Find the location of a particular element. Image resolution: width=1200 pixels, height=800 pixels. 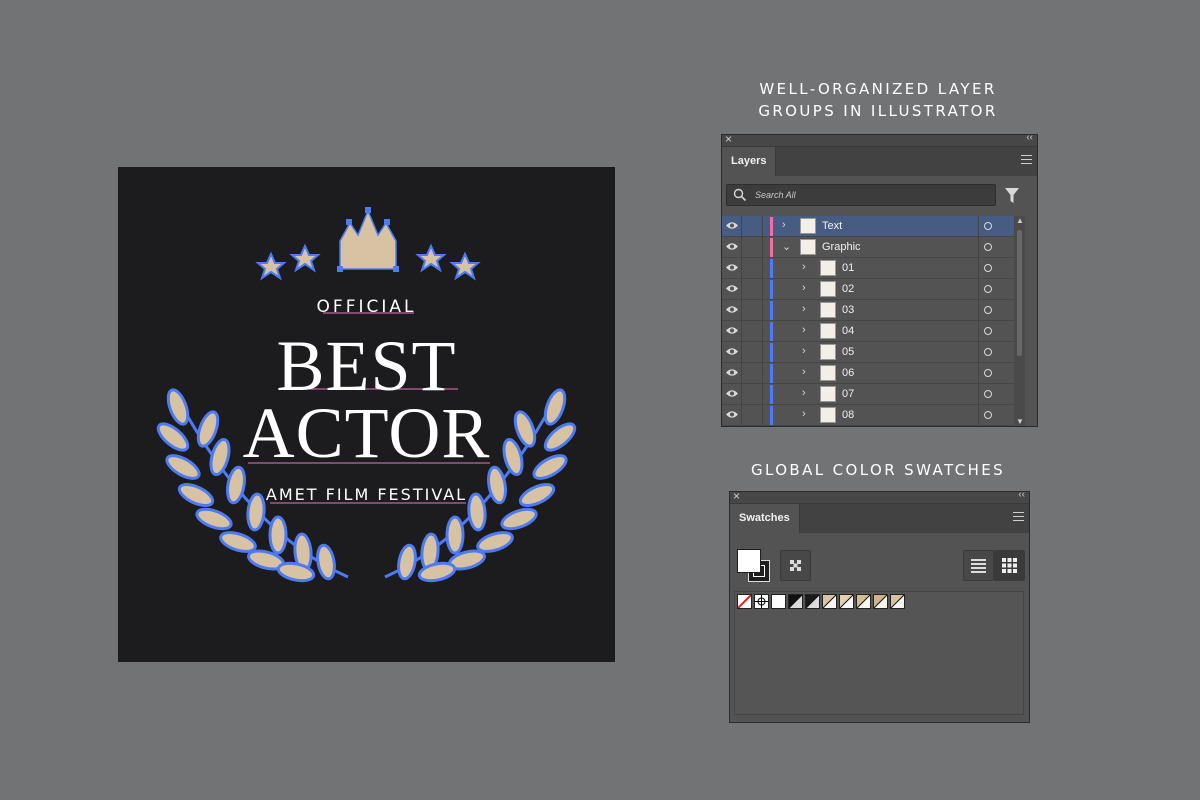

chevron-down-icon: ⌄ is located at coordinates (786, 246).